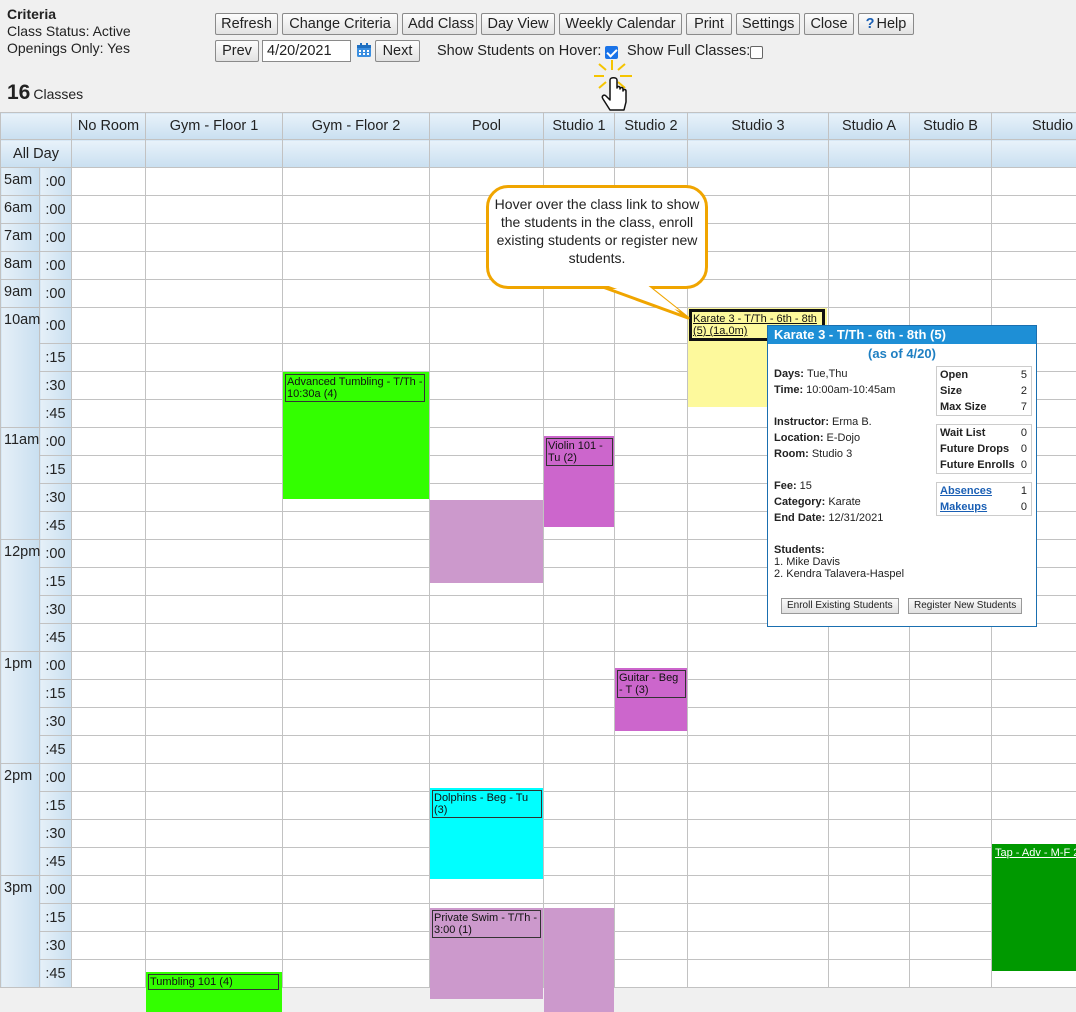 Image resolution: width=1076 pixels, height=1012 pixels. Describe the element at coordinates (306, 51) in the screenshot. I see `date-input: 4/20/2021` at that location.